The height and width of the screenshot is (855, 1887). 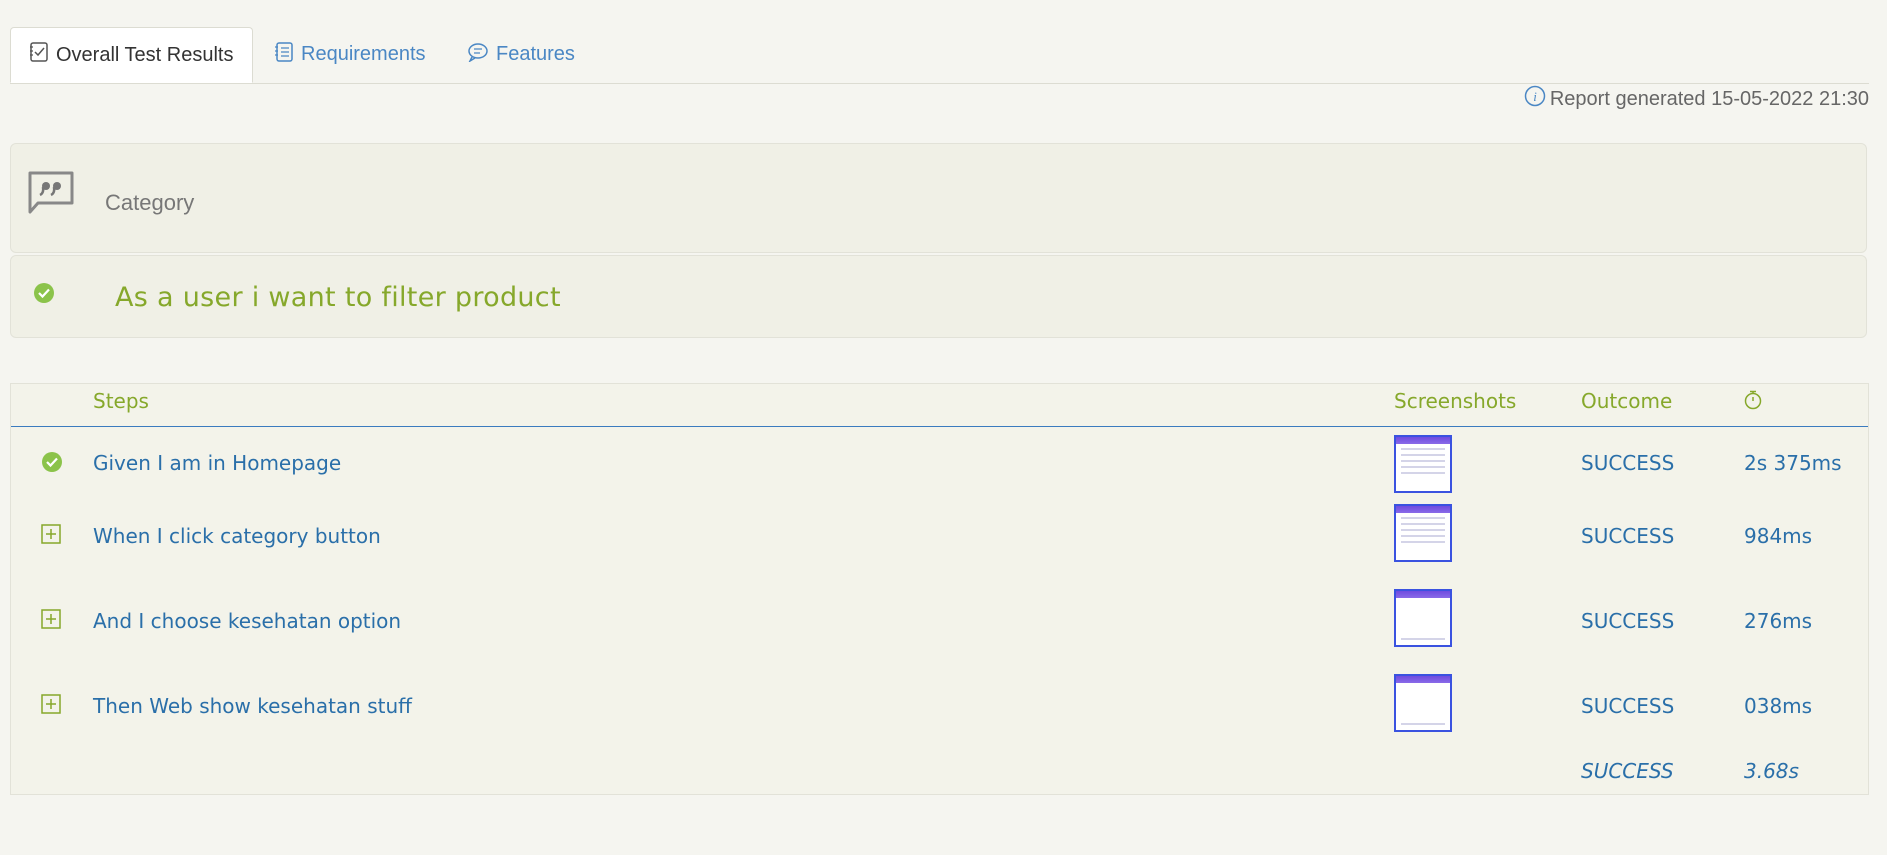 I want to click on report-generated: i Report generated 15-05-2022 21:30, so click(x=1696, y=99).